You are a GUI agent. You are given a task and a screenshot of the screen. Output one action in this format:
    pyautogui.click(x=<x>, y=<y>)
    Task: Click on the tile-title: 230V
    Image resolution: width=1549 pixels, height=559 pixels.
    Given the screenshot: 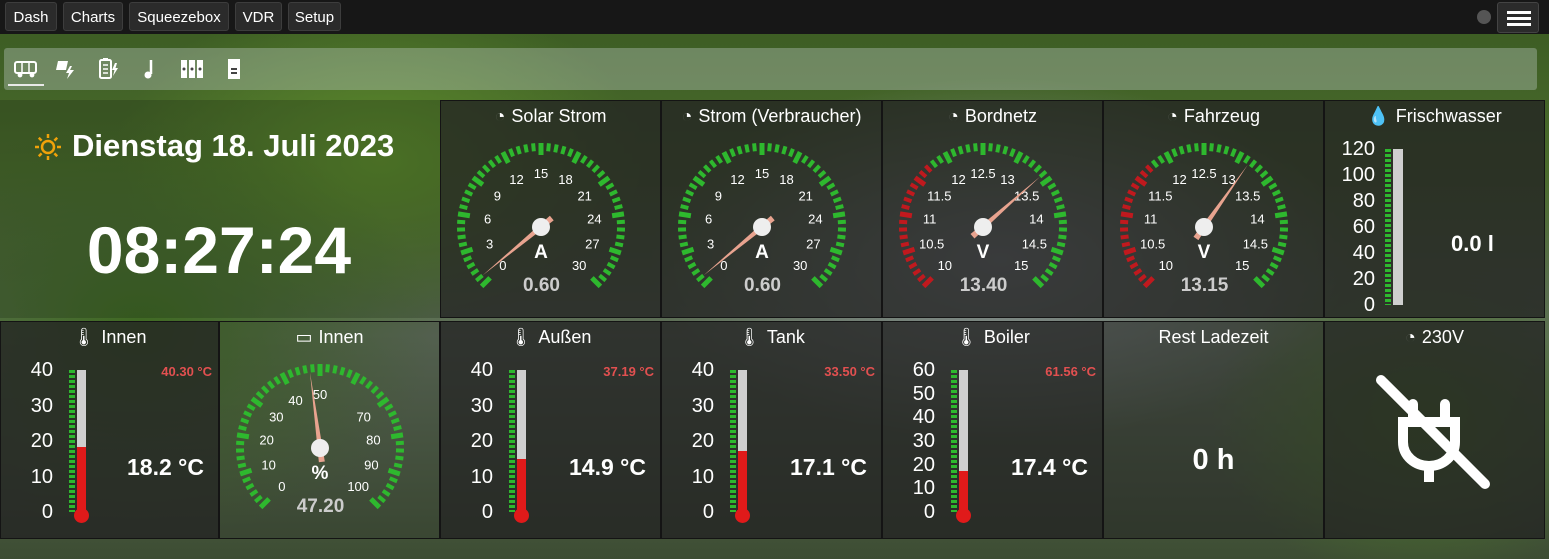 What is the action you would take?
    pyautogui.click(x=1442, y=337)
    